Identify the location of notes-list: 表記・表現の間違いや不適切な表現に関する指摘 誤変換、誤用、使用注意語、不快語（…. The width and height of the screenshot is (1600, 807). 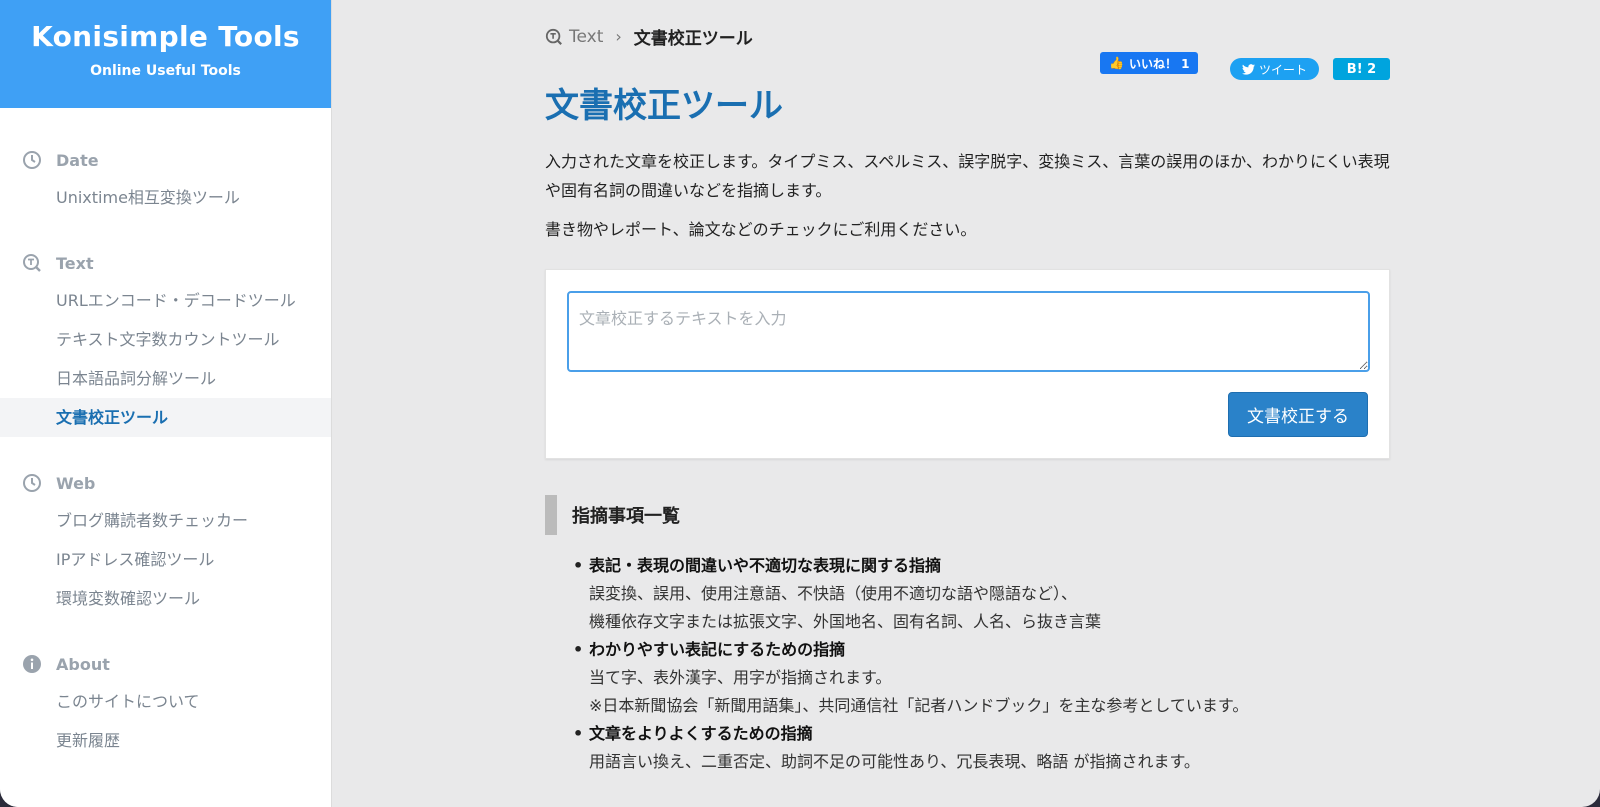
(981, 664).